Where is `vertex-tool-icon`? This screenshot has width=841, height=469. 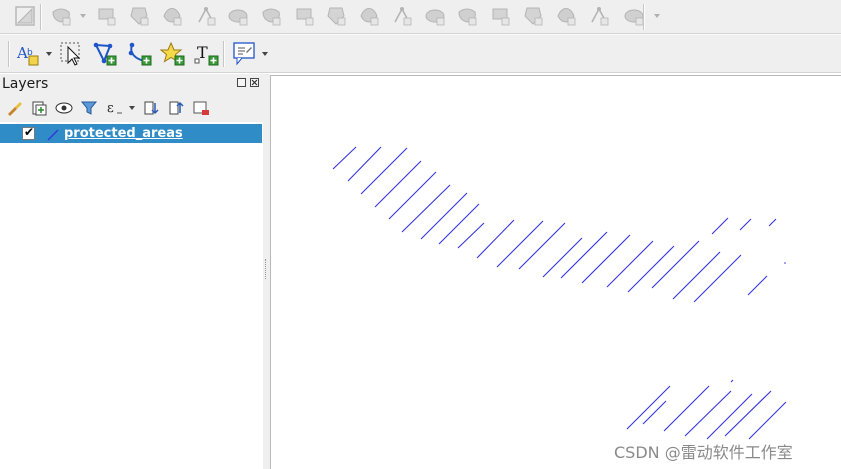
vertex-tool-icon is located at coordinates (435, 18).